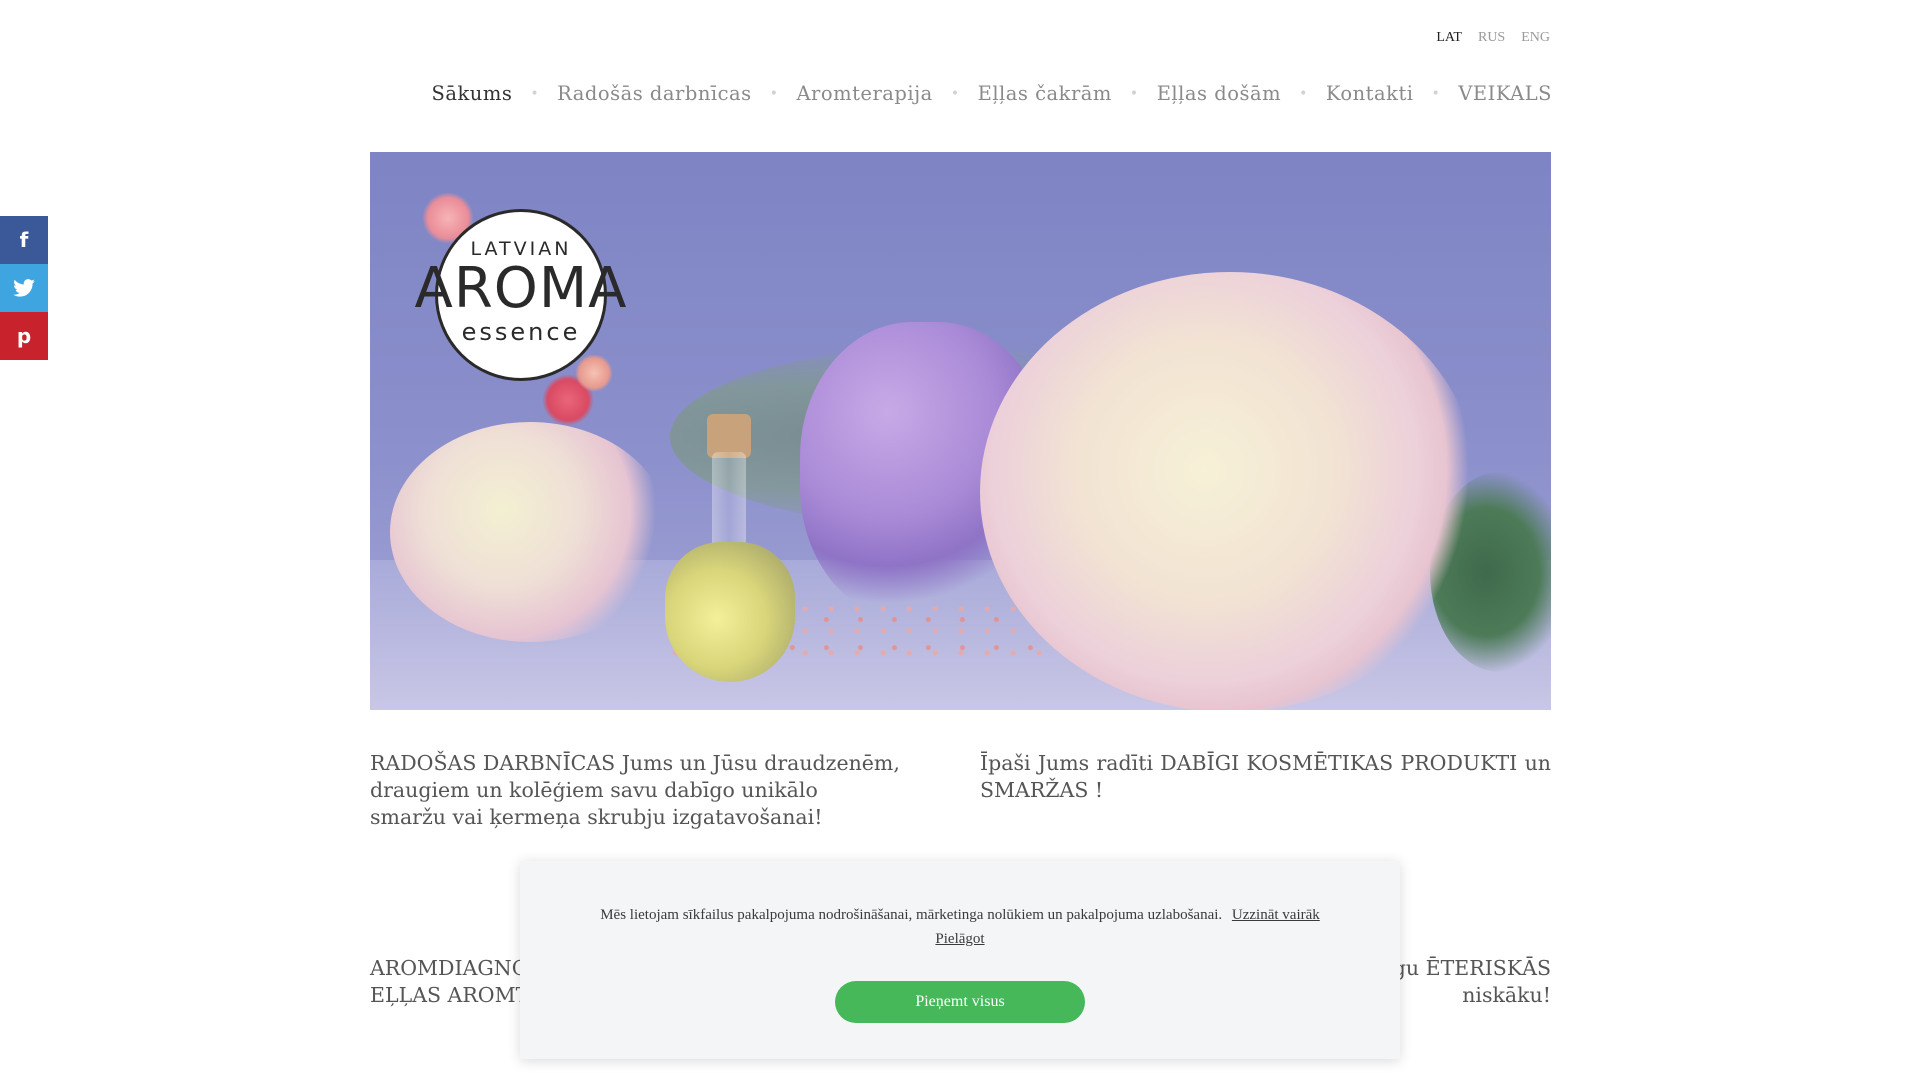  I want to click on language-switcher: LAT RUS ENG, so click(1493, 38).